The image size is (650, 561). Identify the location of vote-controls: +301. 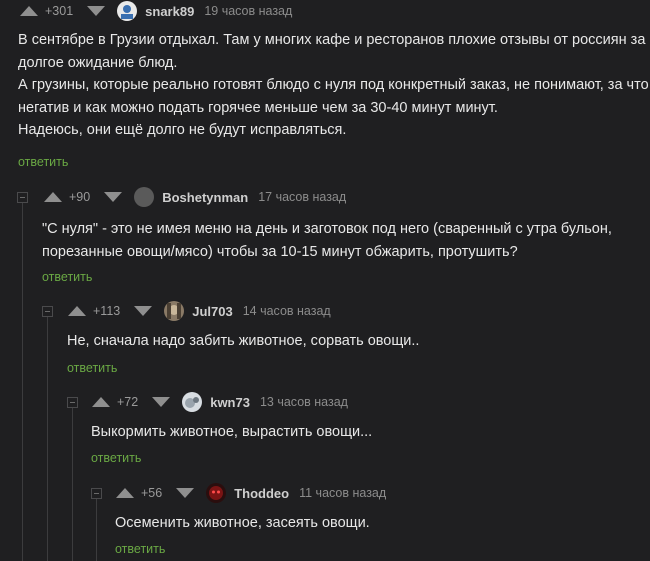
(68, 11).